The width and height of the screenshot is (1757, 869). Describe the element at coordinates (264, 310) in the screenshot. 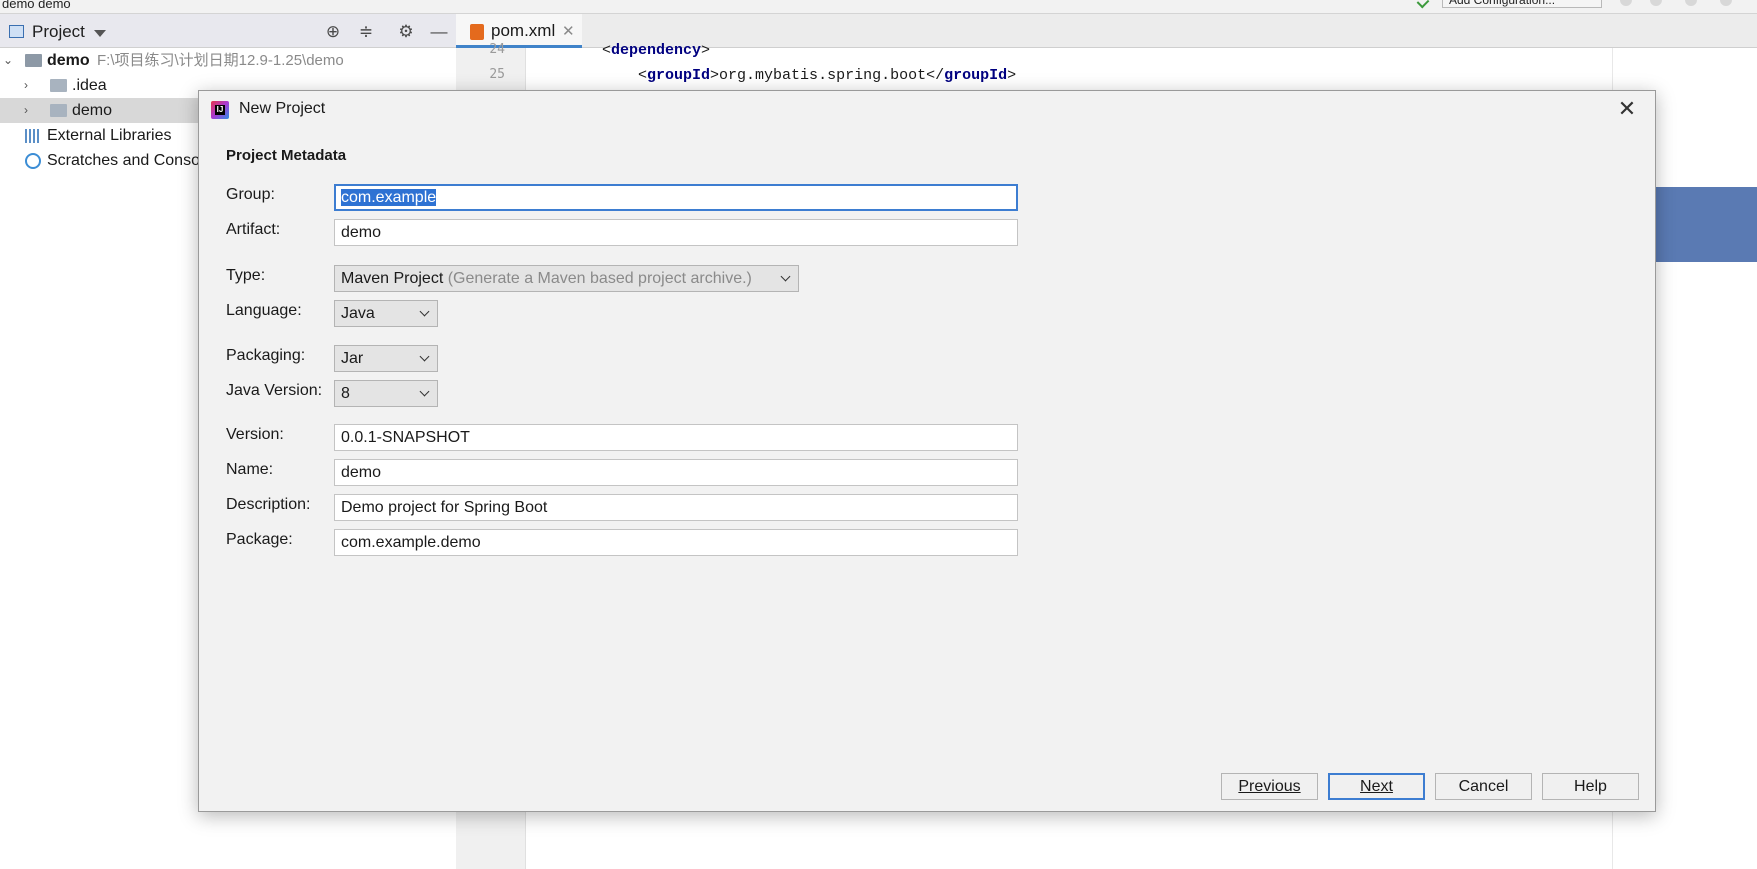

I see `language-label: Language:` at that location.